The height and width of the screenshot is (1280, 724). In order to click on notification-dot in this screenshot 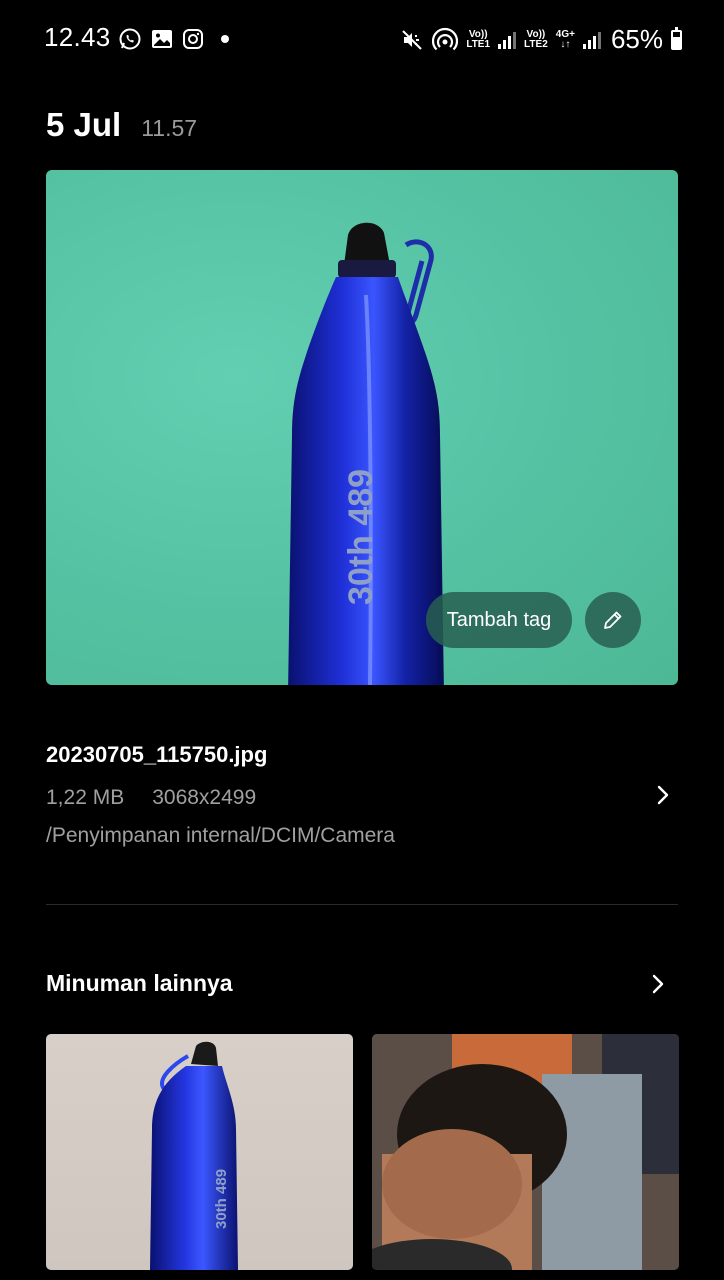, I will do `click(225, 39)`.